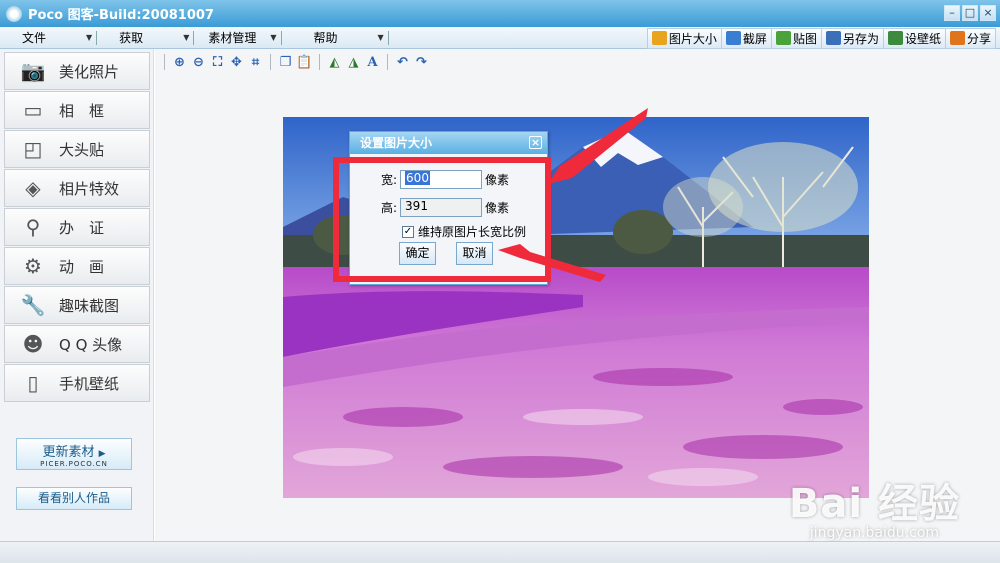  What do you see at coordinates (353, 62) in the screenshot?
I see `flip-vertical-icon: ◮` at bounding box center [353, 62].